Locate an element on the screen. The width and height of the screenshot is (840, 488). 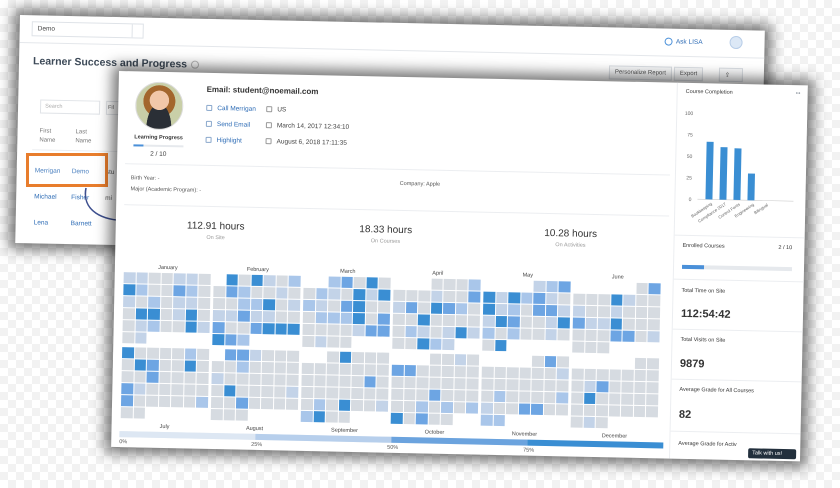
export-button: Export is located at coordinates (688, 74).